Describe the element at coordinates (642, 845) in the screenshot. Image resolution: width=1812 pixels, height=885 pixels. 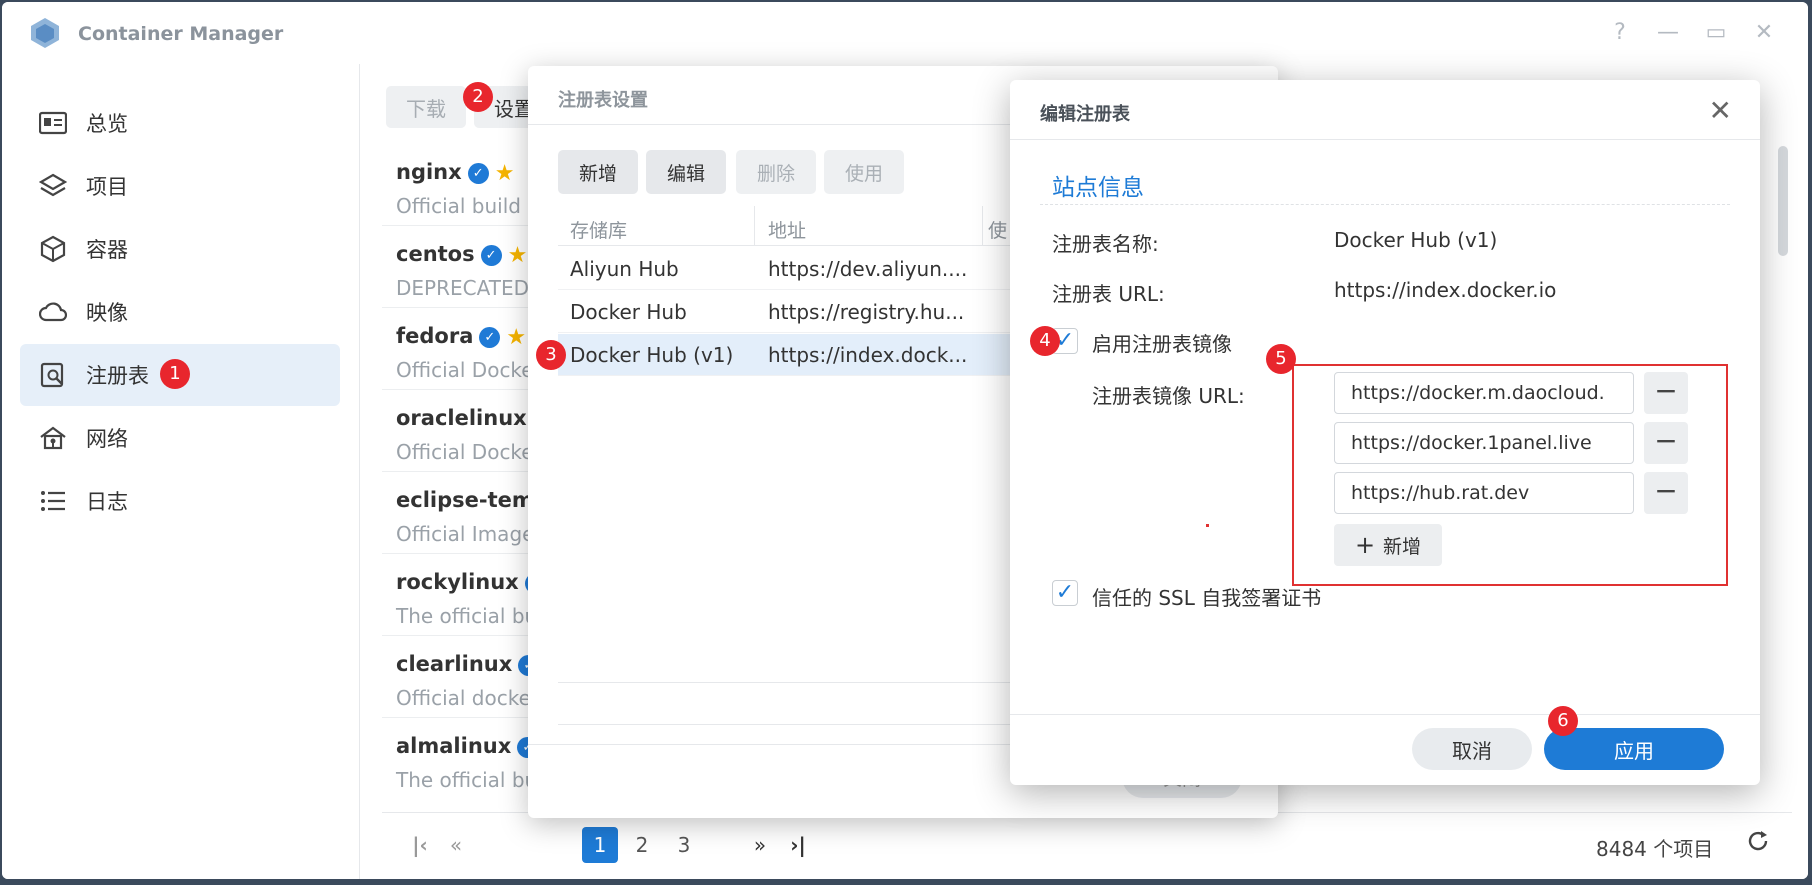
I see `page-2-button: 2` at that location.